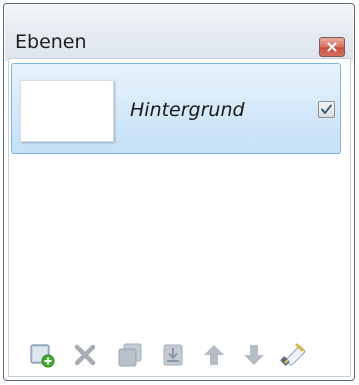 This screenshot has height=385, width=359. Describe the element at coordinates (187, 110) in the screenshot. I see `layer-name: Hintergrund` at that location.